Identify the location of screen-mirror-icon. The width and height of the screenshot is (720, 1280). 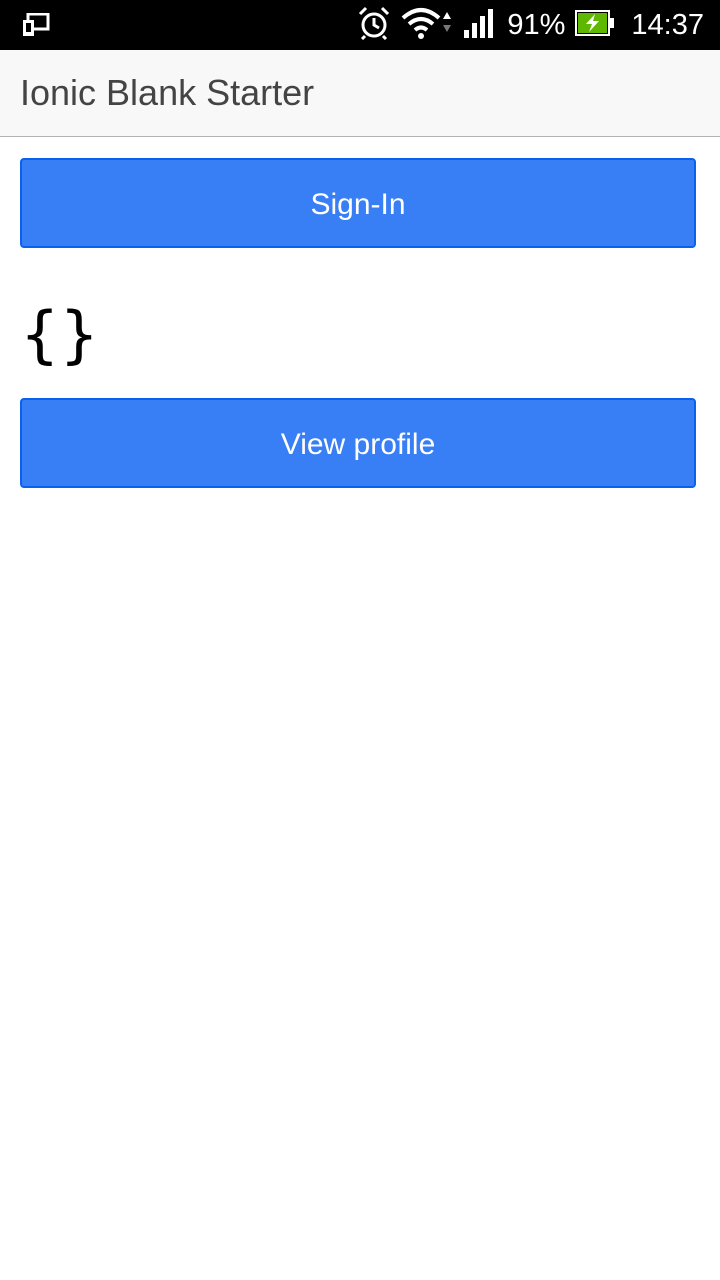
(36, 27).